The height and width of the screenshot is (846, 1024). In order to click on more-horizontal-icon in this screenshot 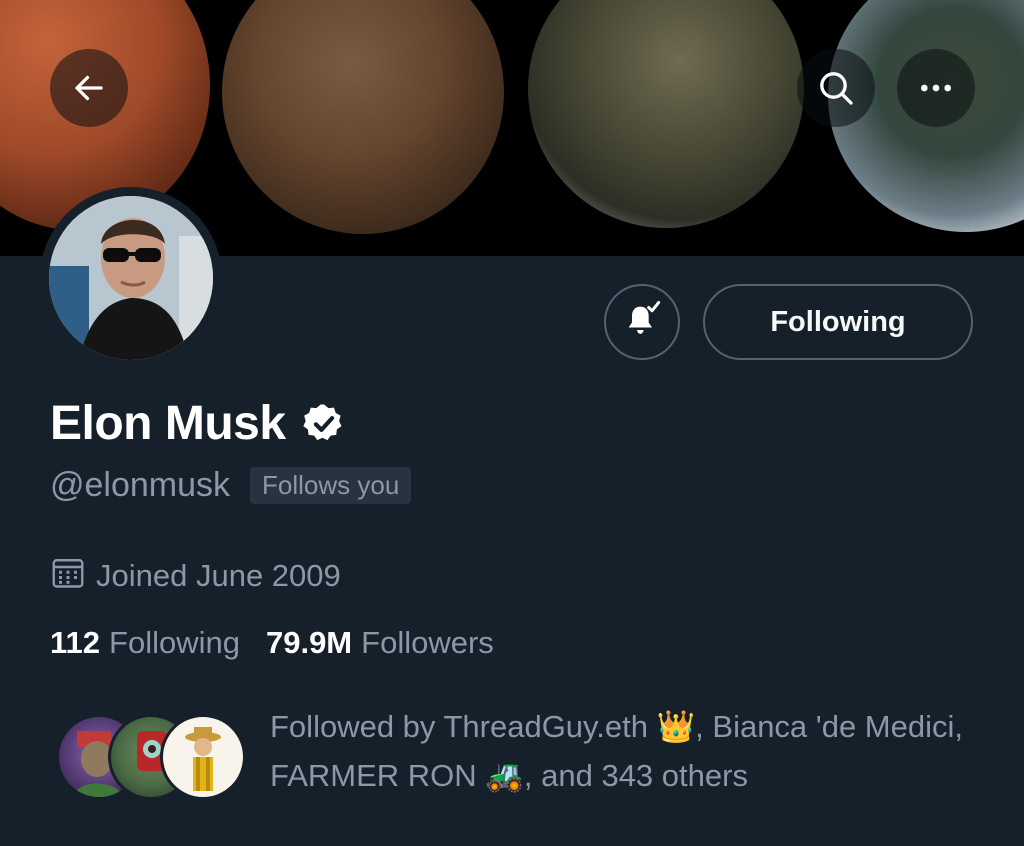, I will do `click(936, 88)`.